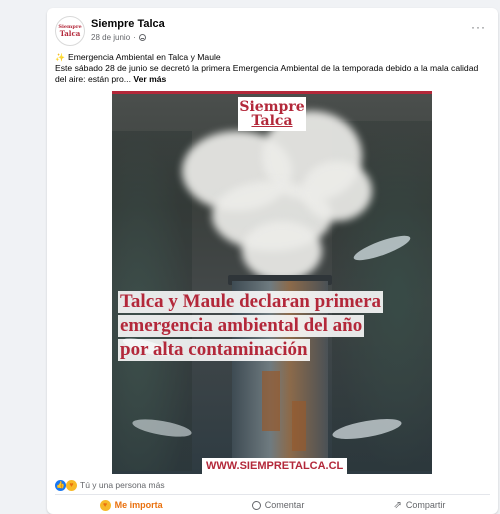  I want to click on care-button: ♥ Me importa, so click(131, 505).